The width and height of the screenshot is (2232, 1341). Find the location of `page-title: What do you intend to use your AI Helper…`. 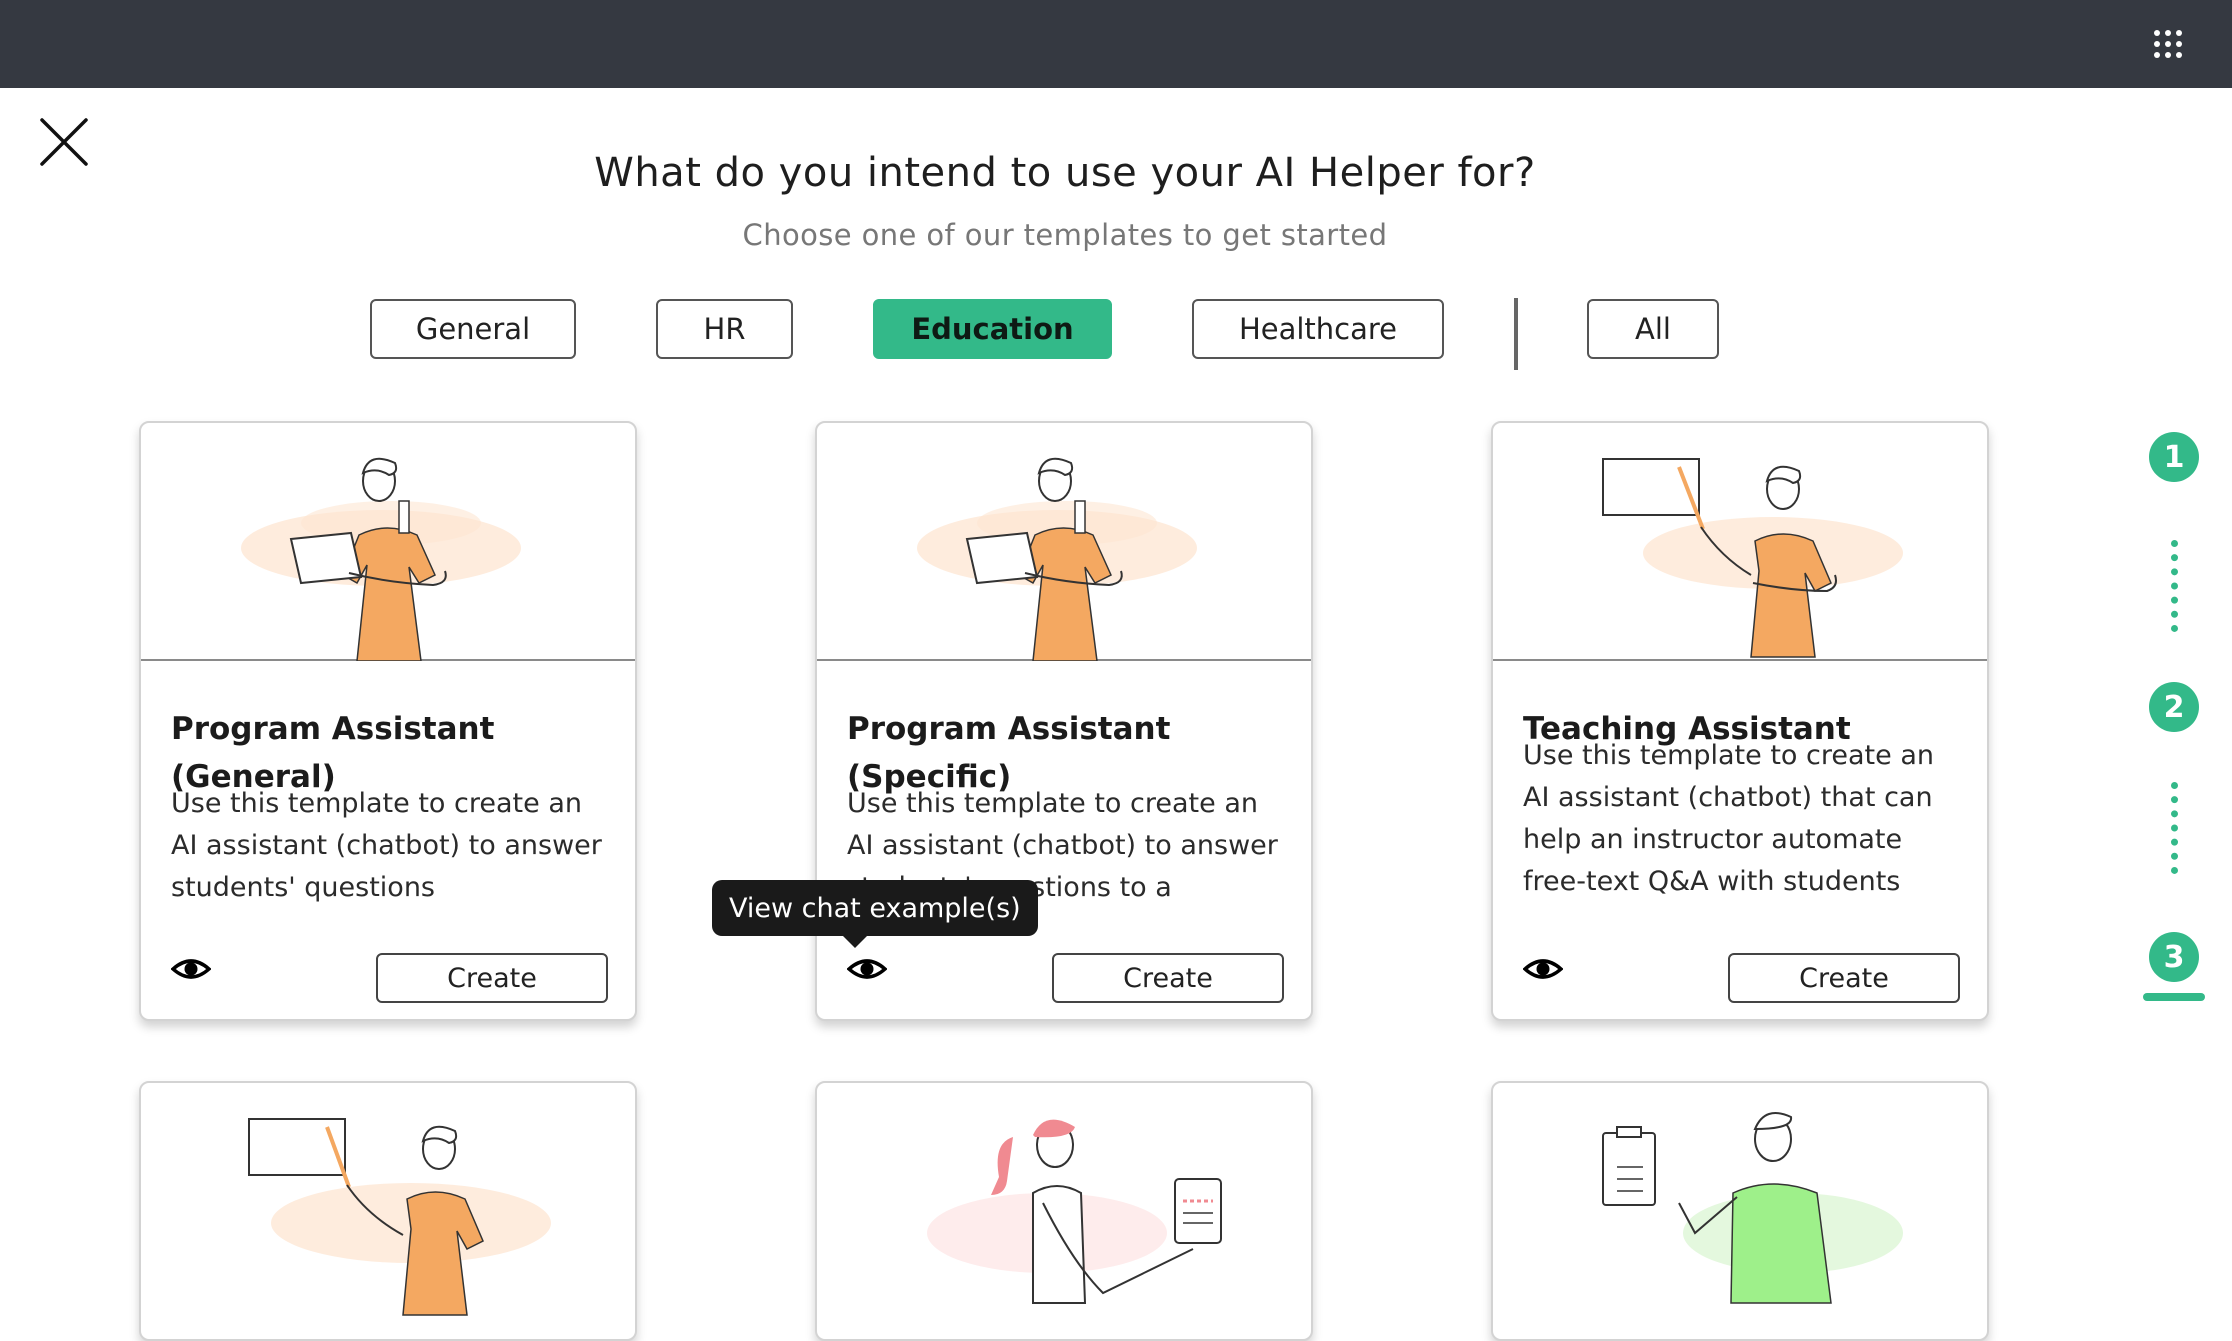

page-title: What do you intend to use your AI Helper… is located at coordinates (1065, 173).